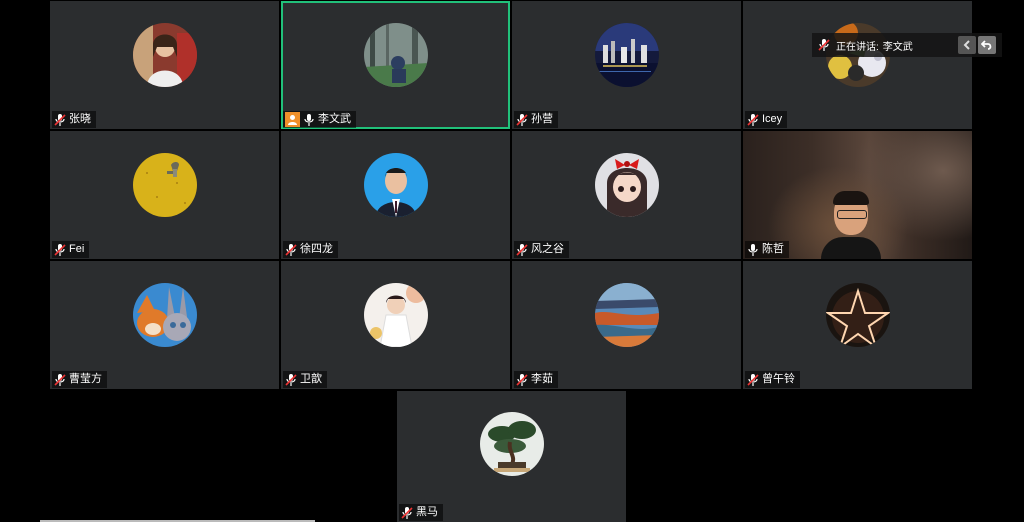 This screenshot has width=1024, height=522. I want to click on participant-label: 曾午铃, so click(772, 379).